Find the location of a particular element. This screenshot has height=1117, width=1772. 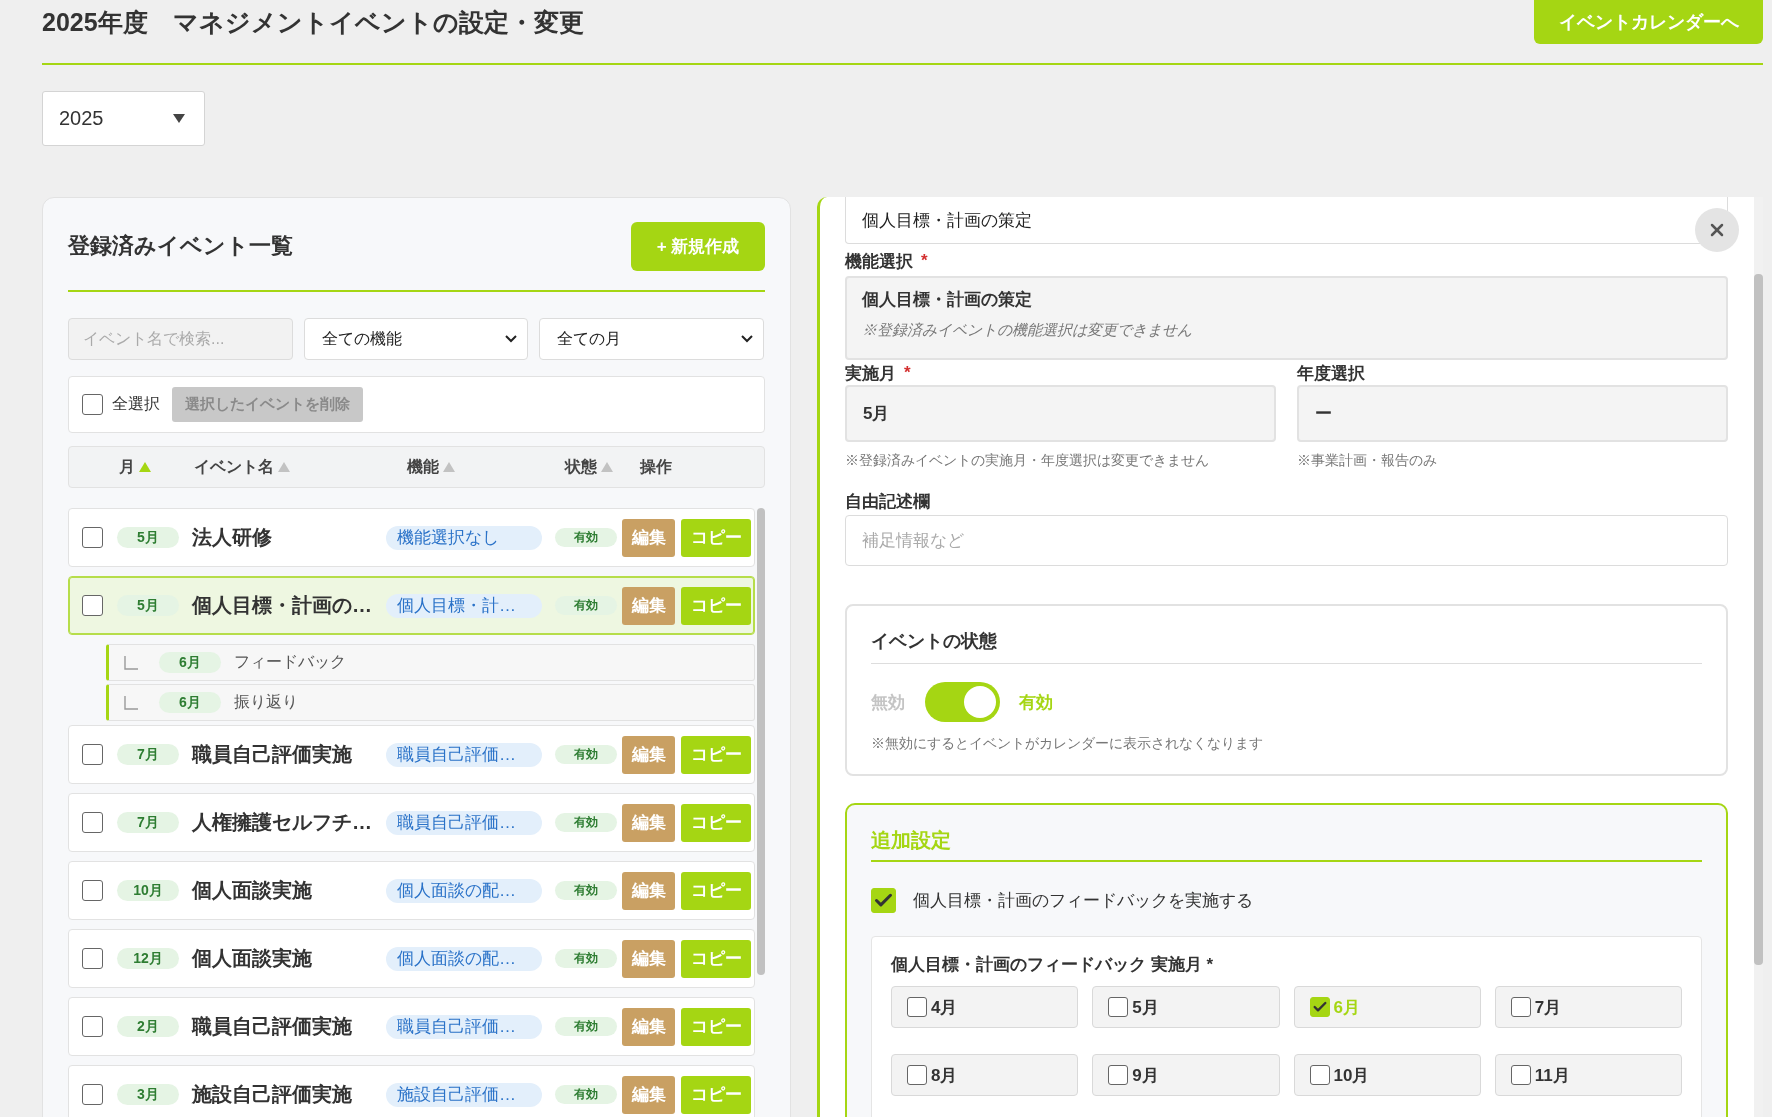

function-tag: 機能選択なし is located at coordinates (464, 537).